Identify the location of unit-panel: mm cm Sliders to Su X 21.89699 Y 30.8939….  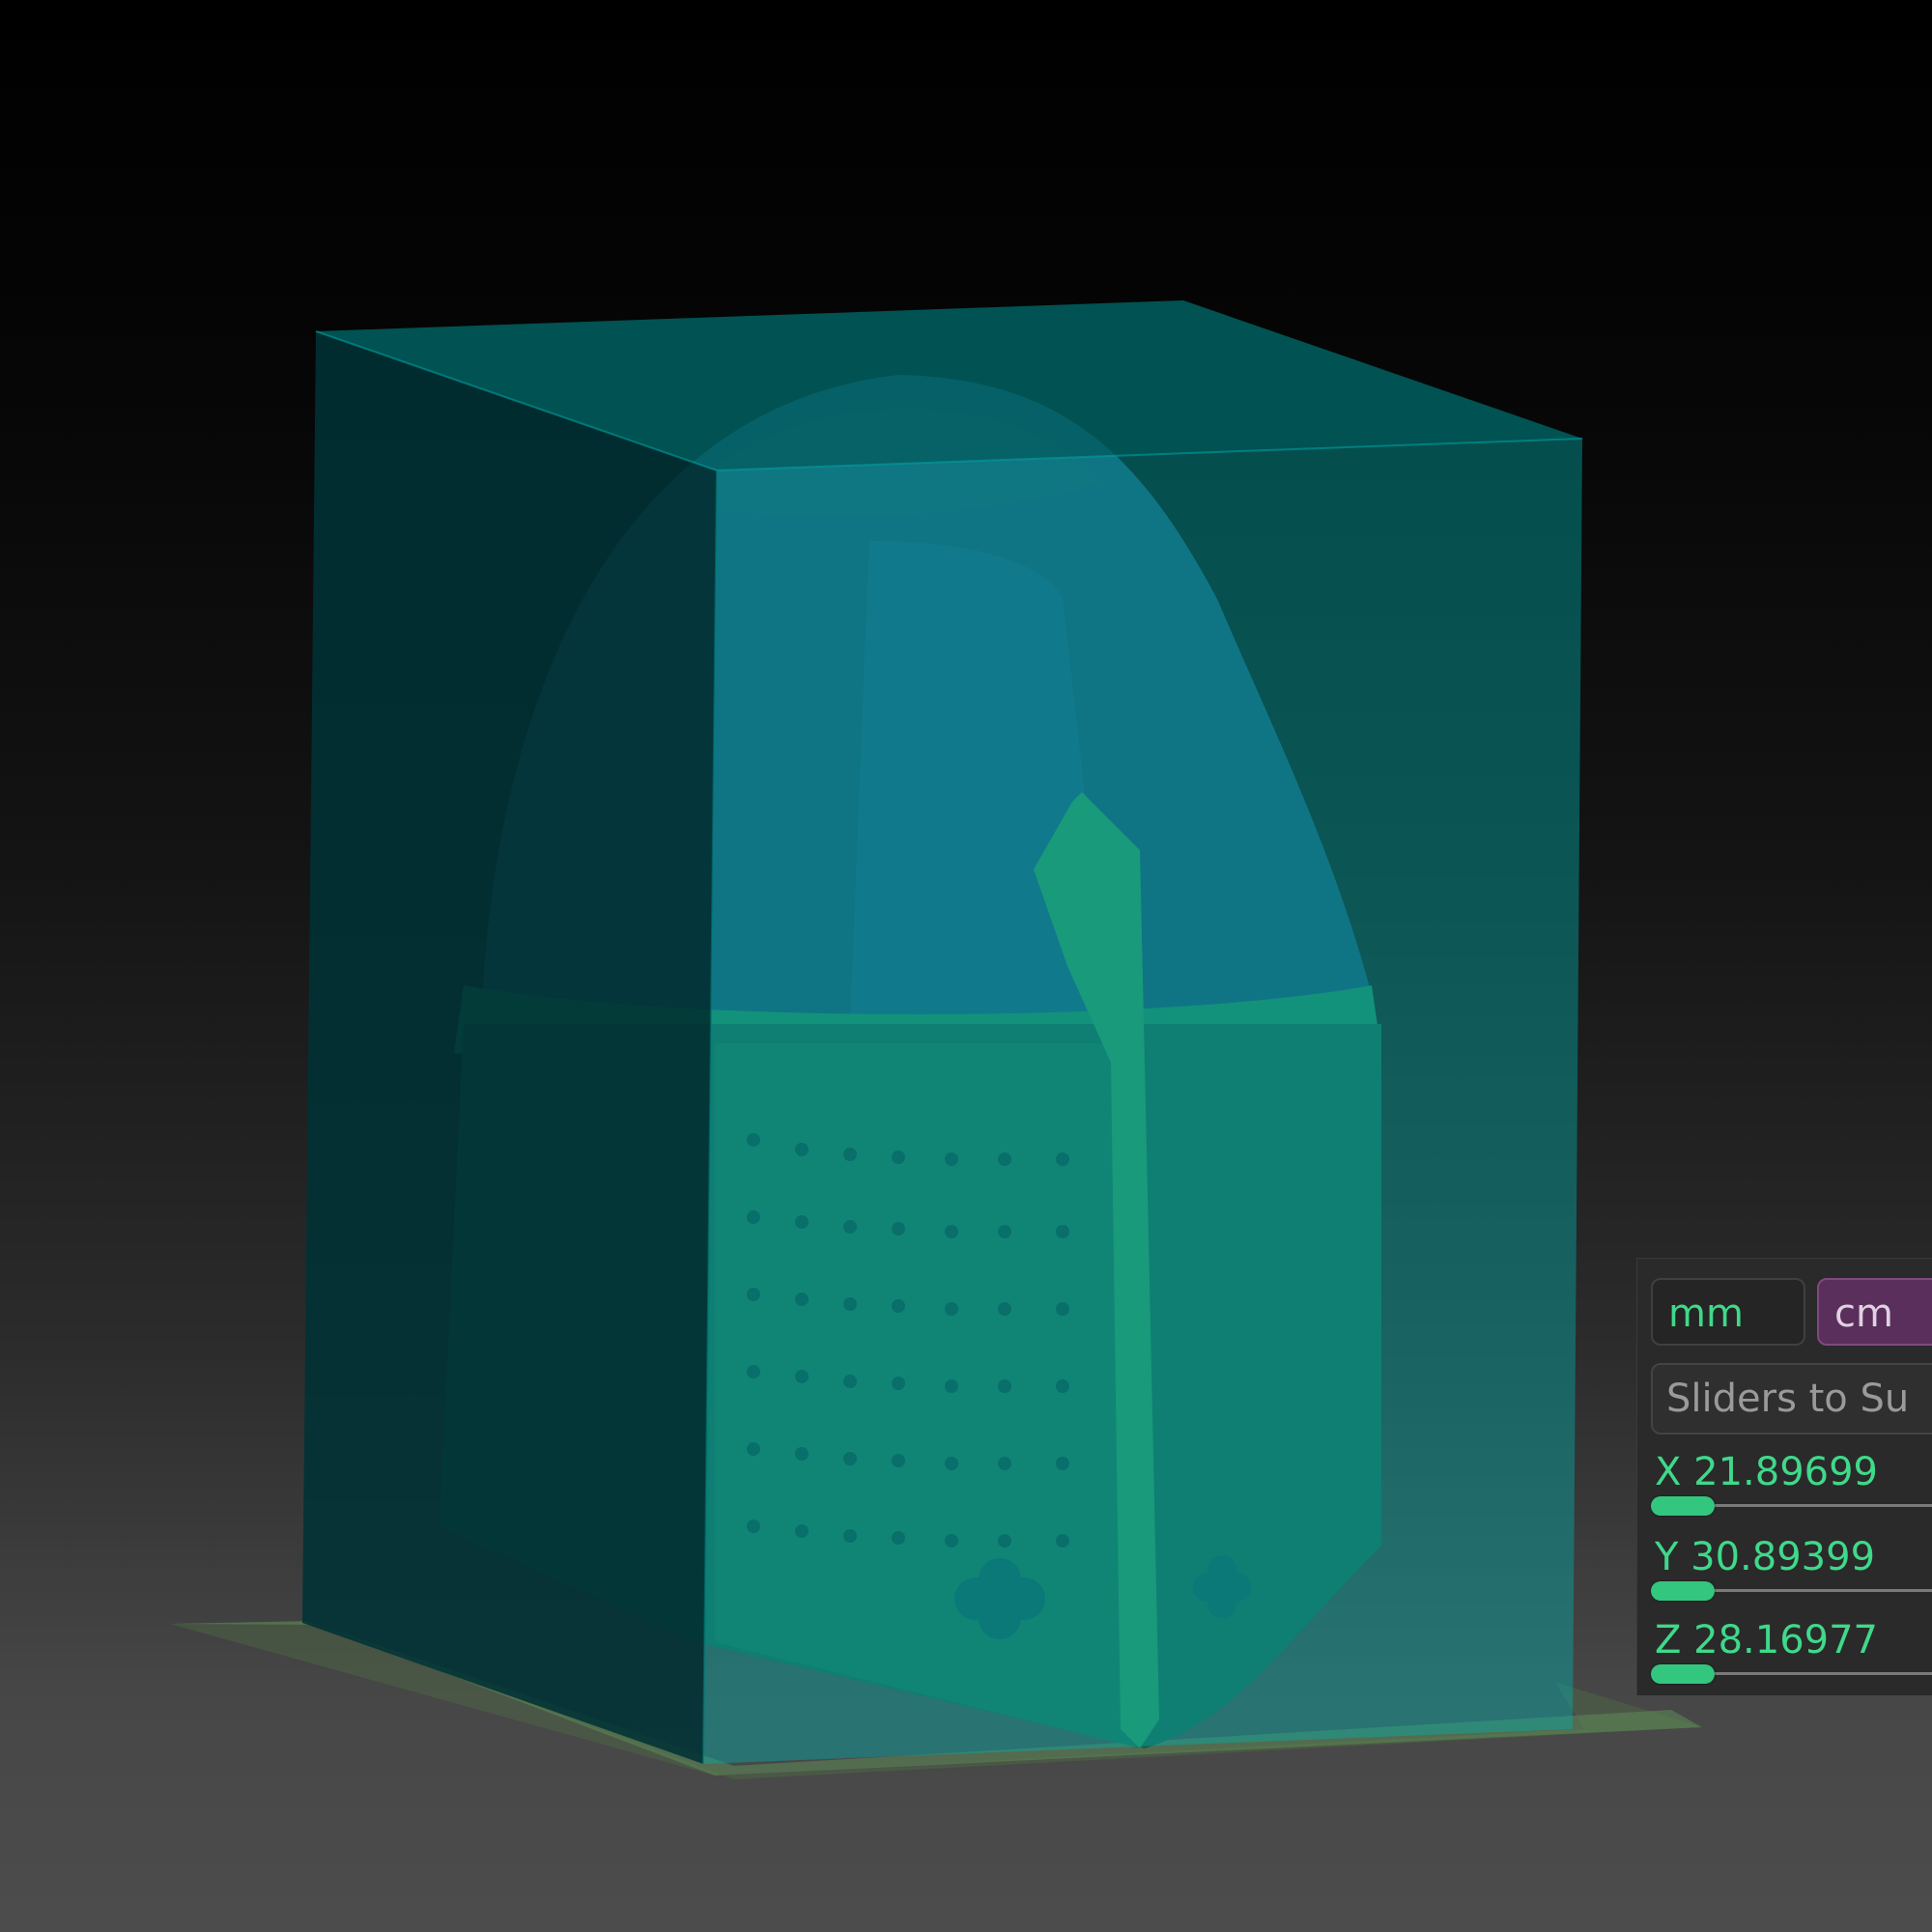
(1784, 1476).